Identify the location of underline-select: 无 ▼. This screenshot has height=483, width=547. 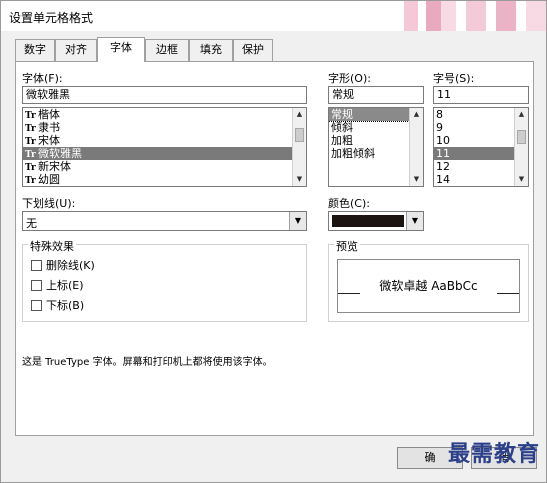
(164, 221).